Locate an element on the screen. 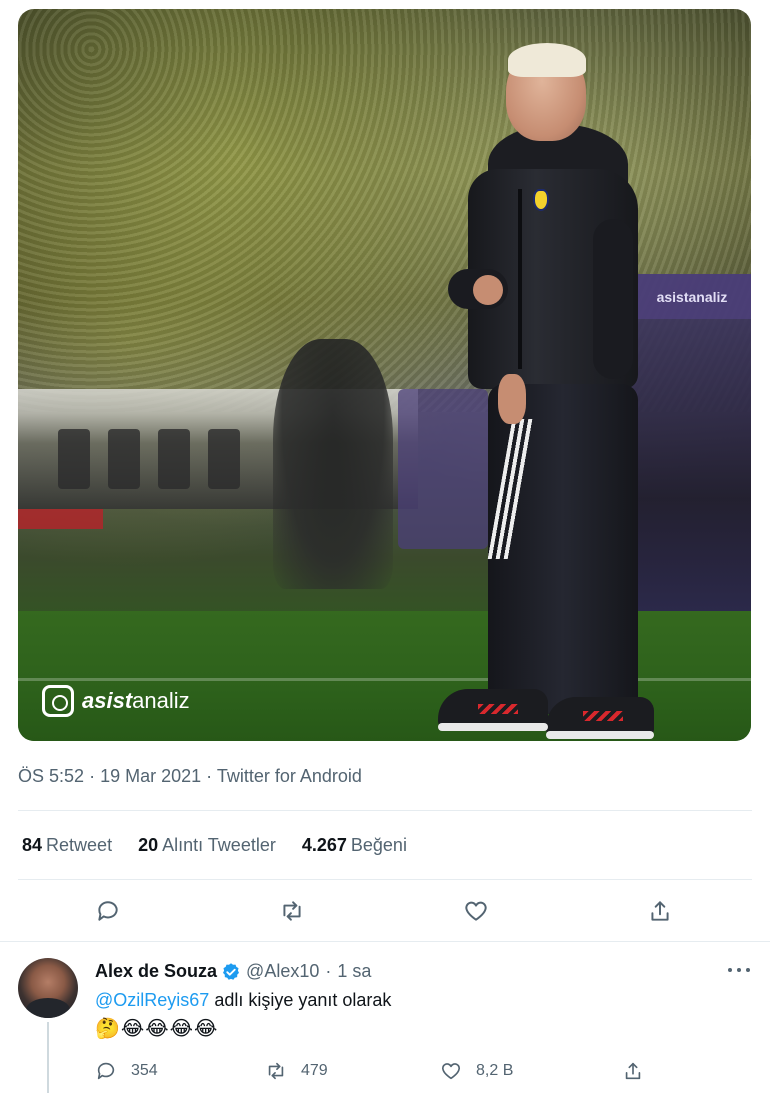 This screenshot has width=770, height=1093. share-button is located at coordinates (660, 911).